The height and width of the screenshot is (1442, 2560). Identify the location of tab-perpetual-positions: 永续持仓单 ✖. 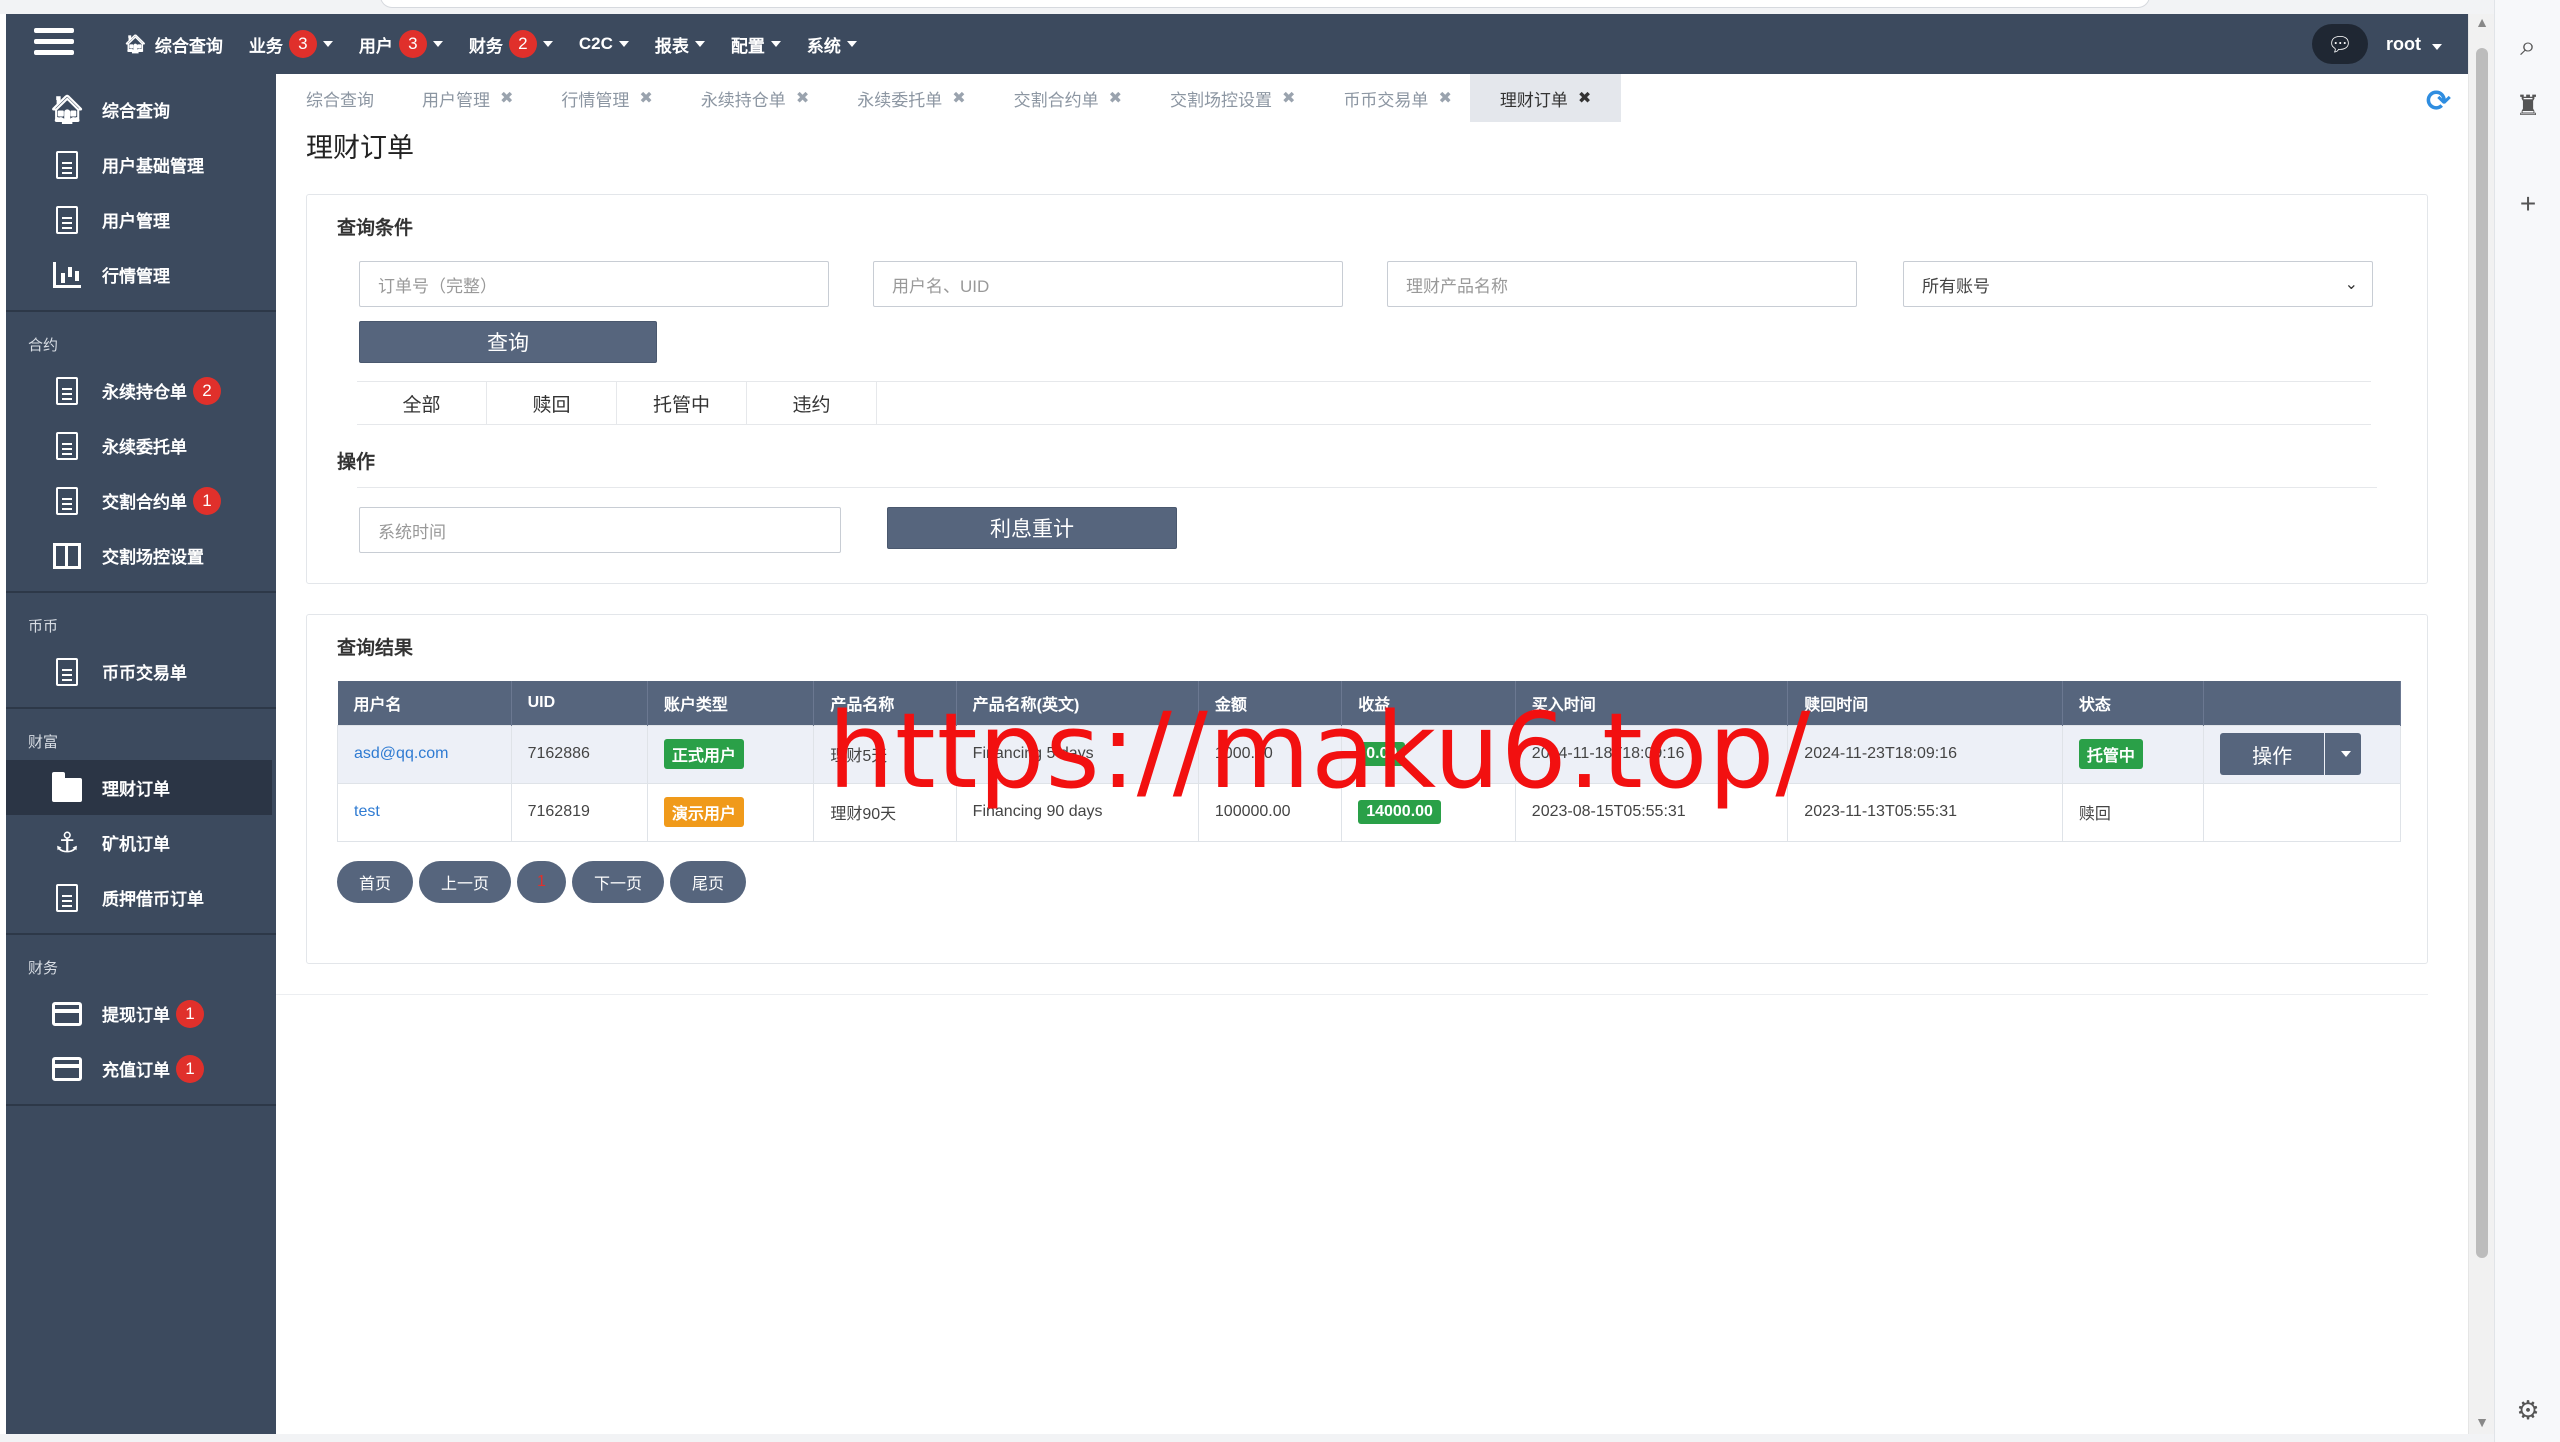
(749, 98).